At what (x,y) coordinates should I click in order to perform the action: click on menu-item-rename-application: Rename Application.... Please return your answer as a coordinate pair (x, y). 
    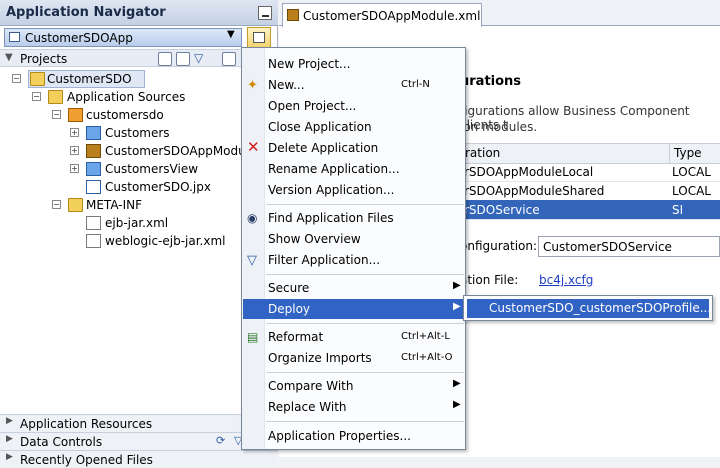
    Looking at the image, I should click on (354, 169).